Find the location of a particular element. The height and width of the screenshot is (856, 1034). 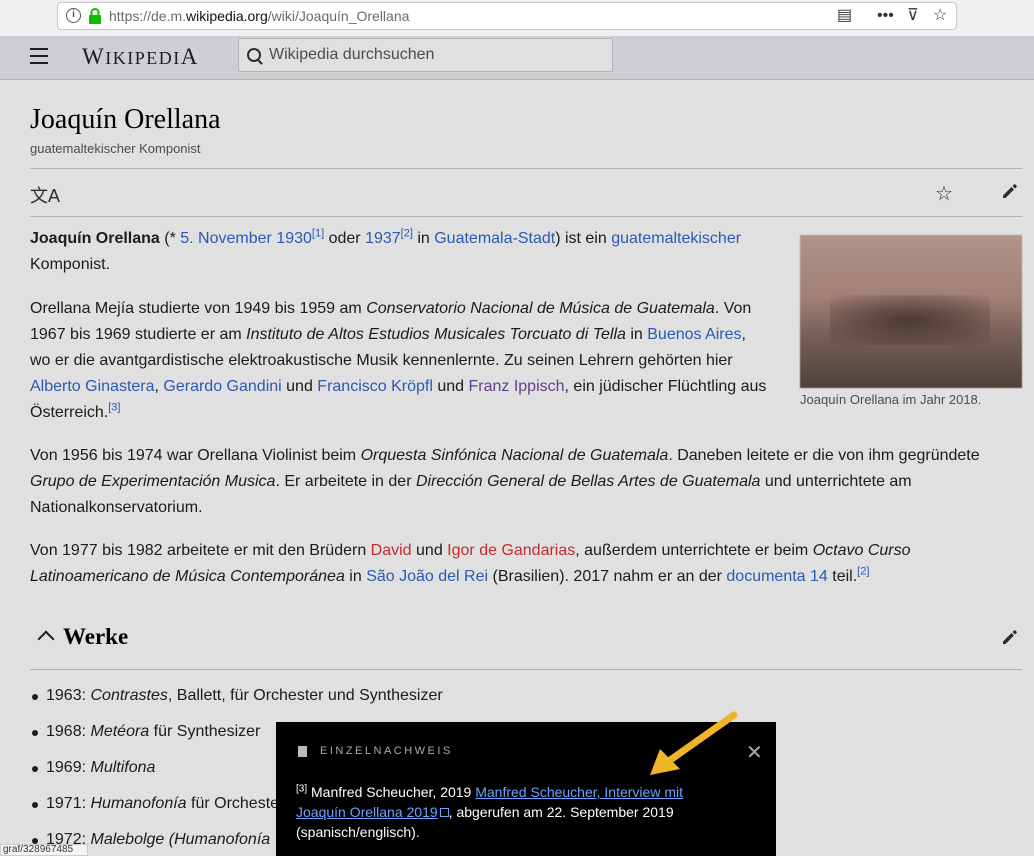

reader-view-icon: ▤ is located at coordinates (844, 16).